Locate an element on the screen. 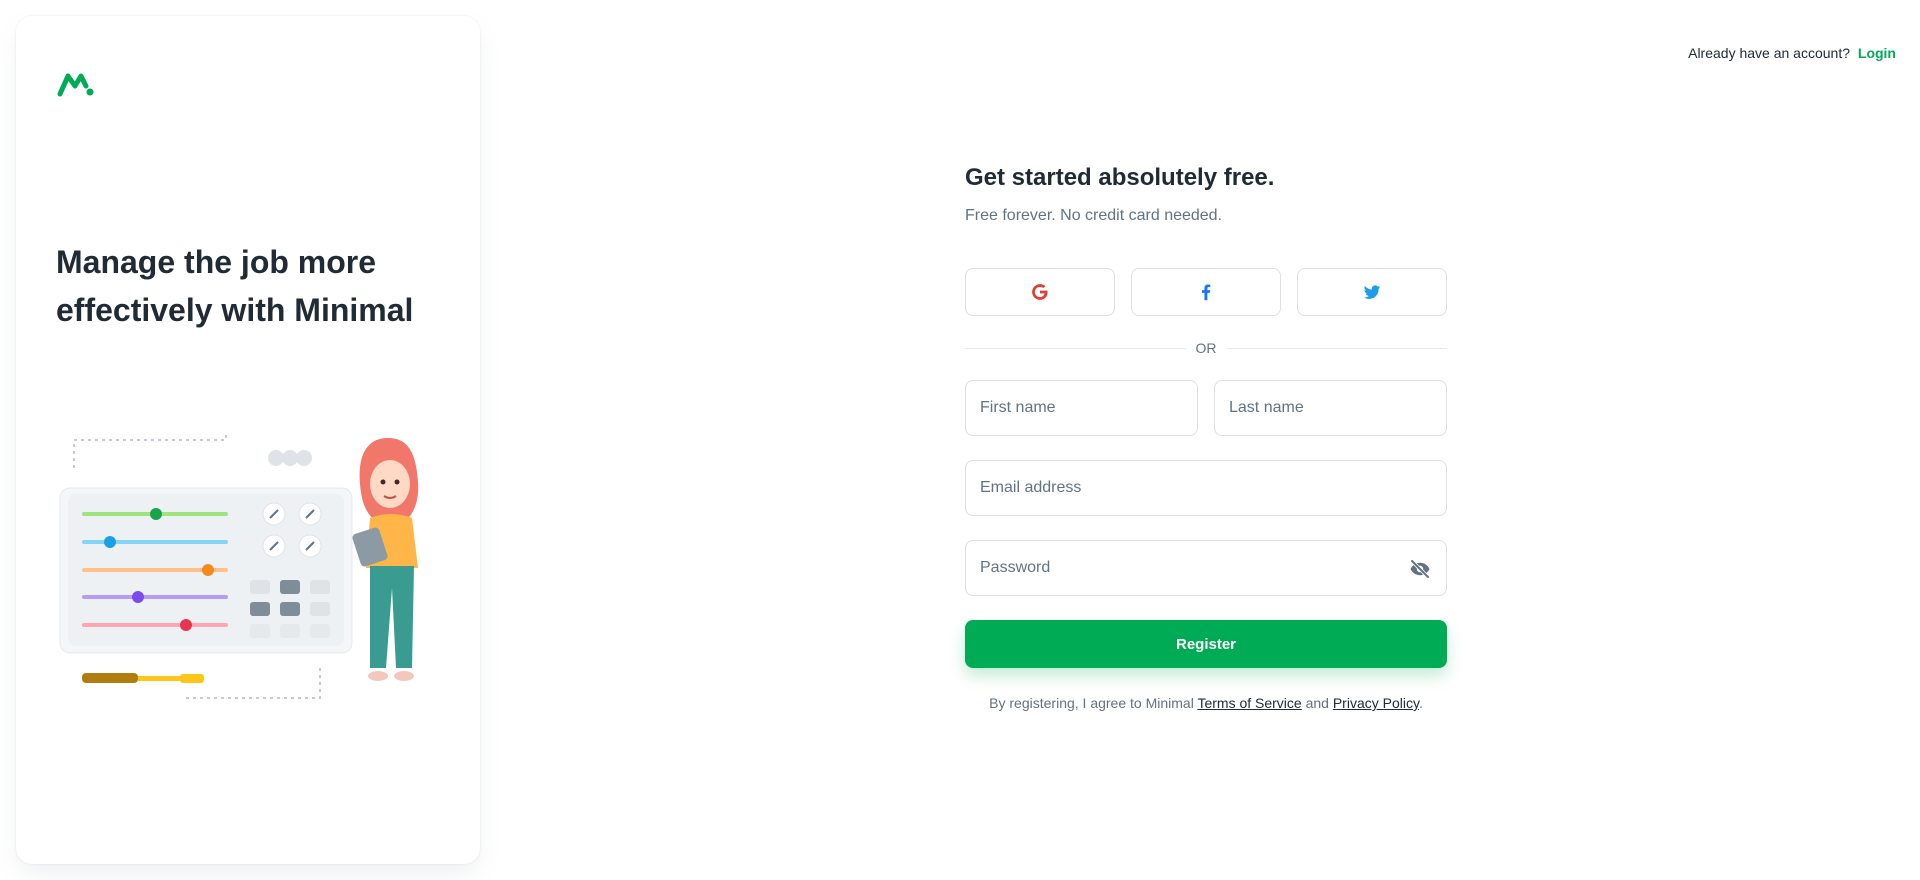 The height and width of the screenshot is (880, 1920). or-divider-text: OR is located at coordinates (1206, 348).